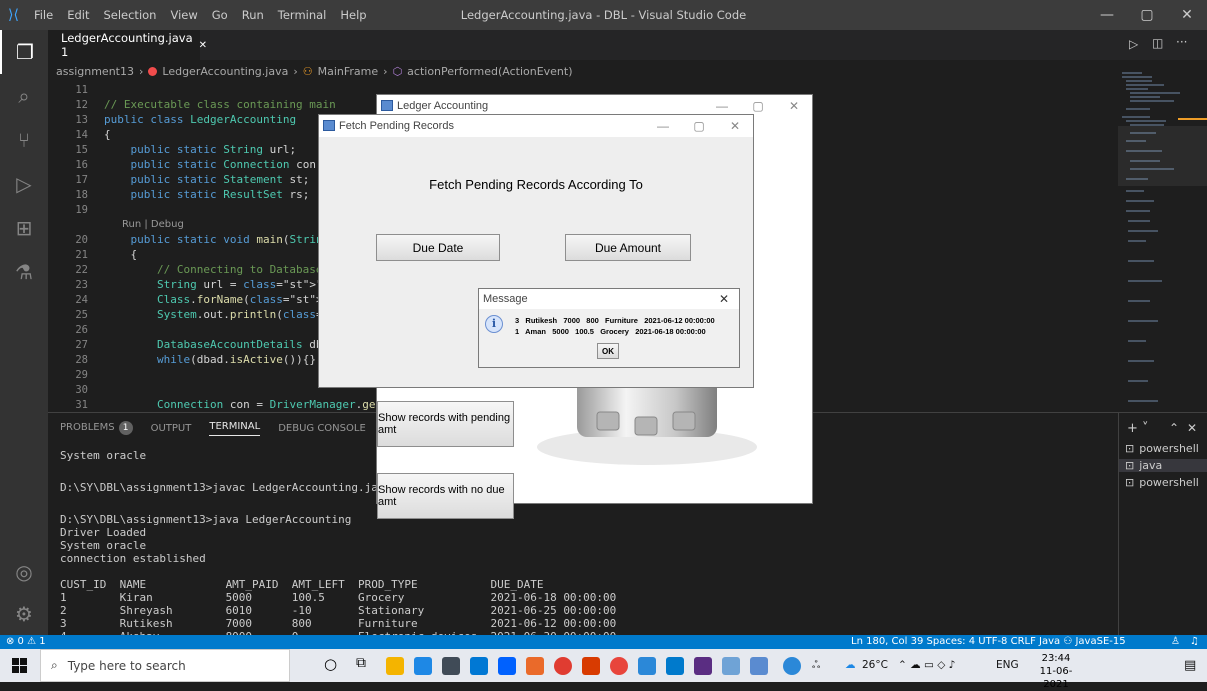  Describe the element at coordinates (445, 424) in the screenshot. I see `show-pending-amt-button: Show records with pending amt` at that location.